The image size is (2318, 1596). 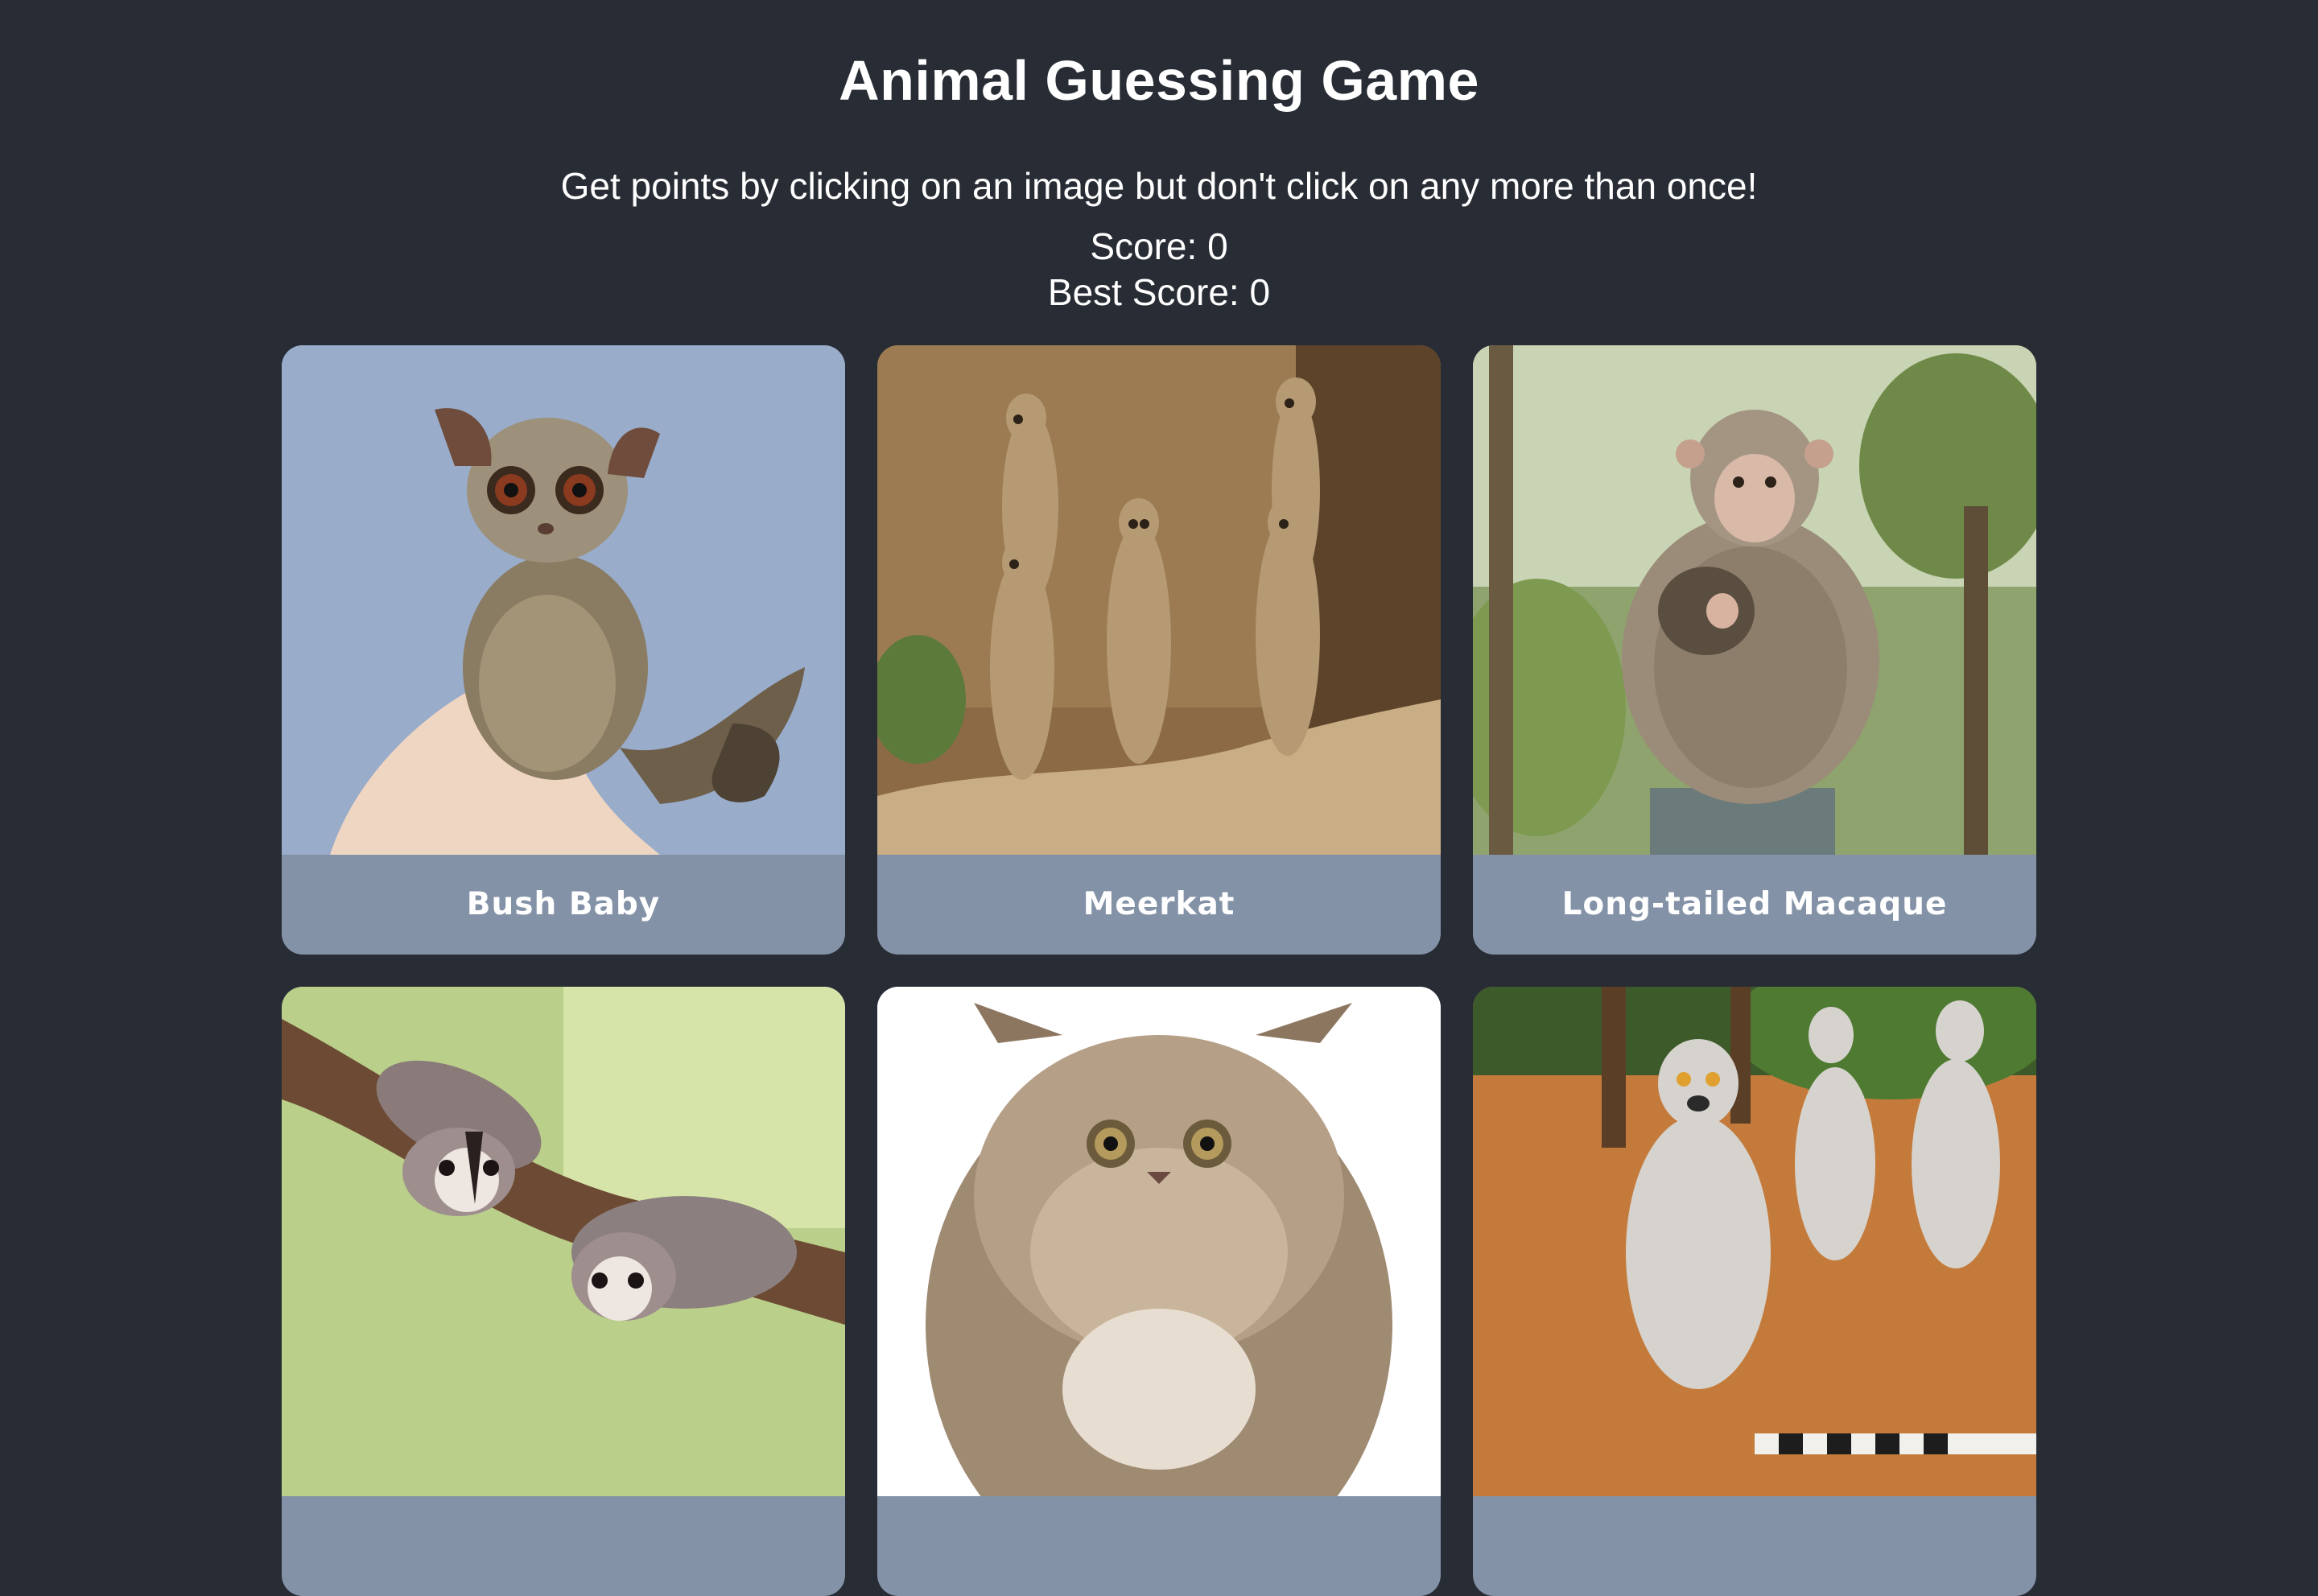 I want to click on sugar-glider-photo, so click(x=563, y=1241).